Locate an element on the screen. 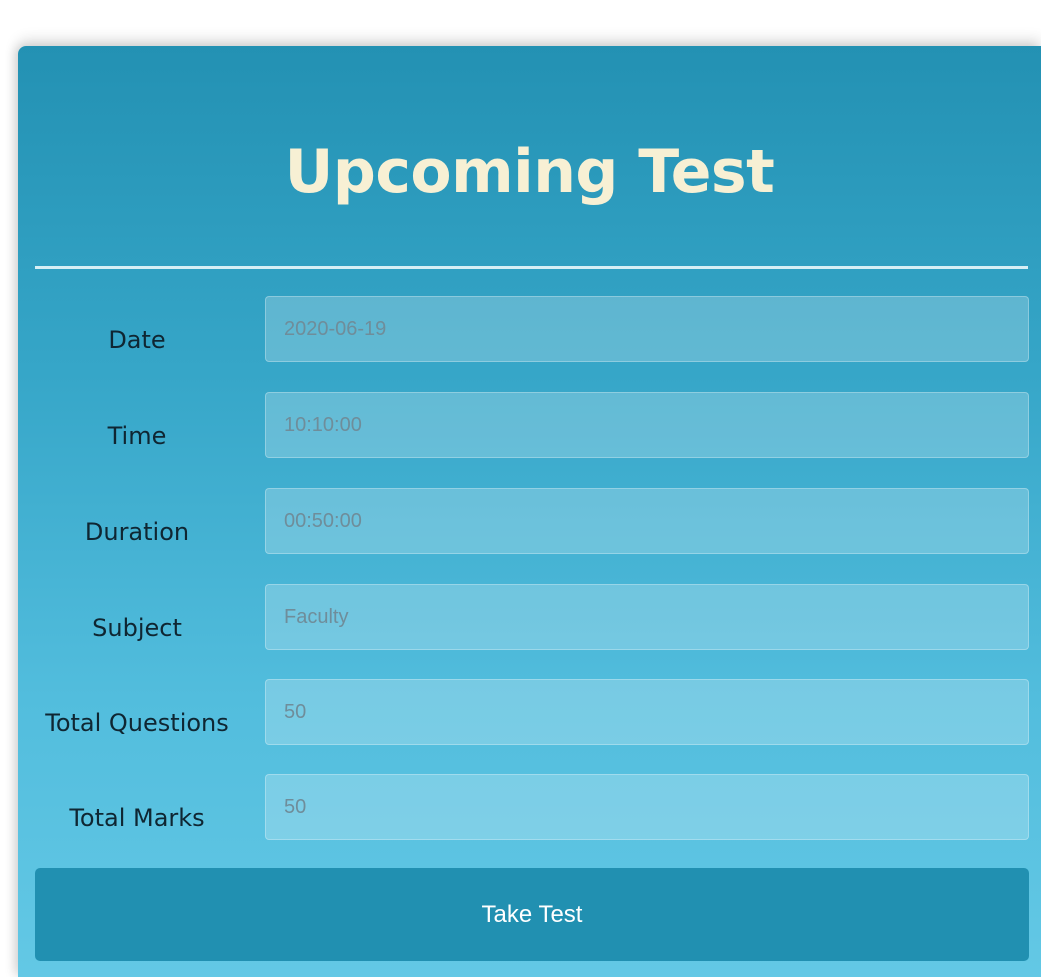 This screenshot has height=977, width=1041. form-row-total-questions: Total Questions is located at coordinates (529, 714).